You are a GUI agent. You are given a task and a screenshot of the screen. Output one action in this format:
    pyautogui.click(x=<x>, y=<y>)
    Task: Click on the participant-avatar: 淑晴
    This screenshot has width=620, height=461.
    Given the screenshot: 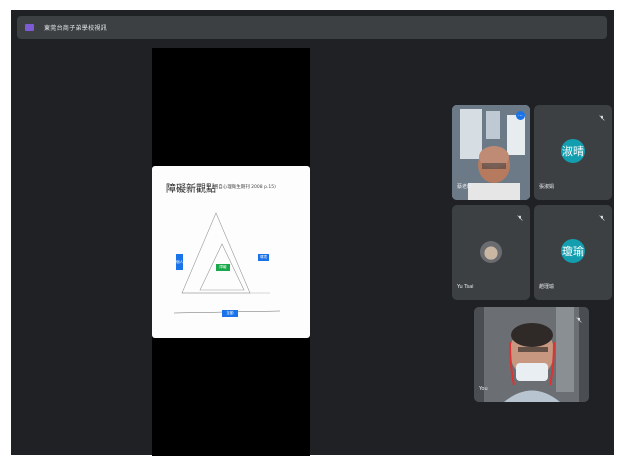 What is the action you would take?
    pyautogui.click(x=573, y=150)
    